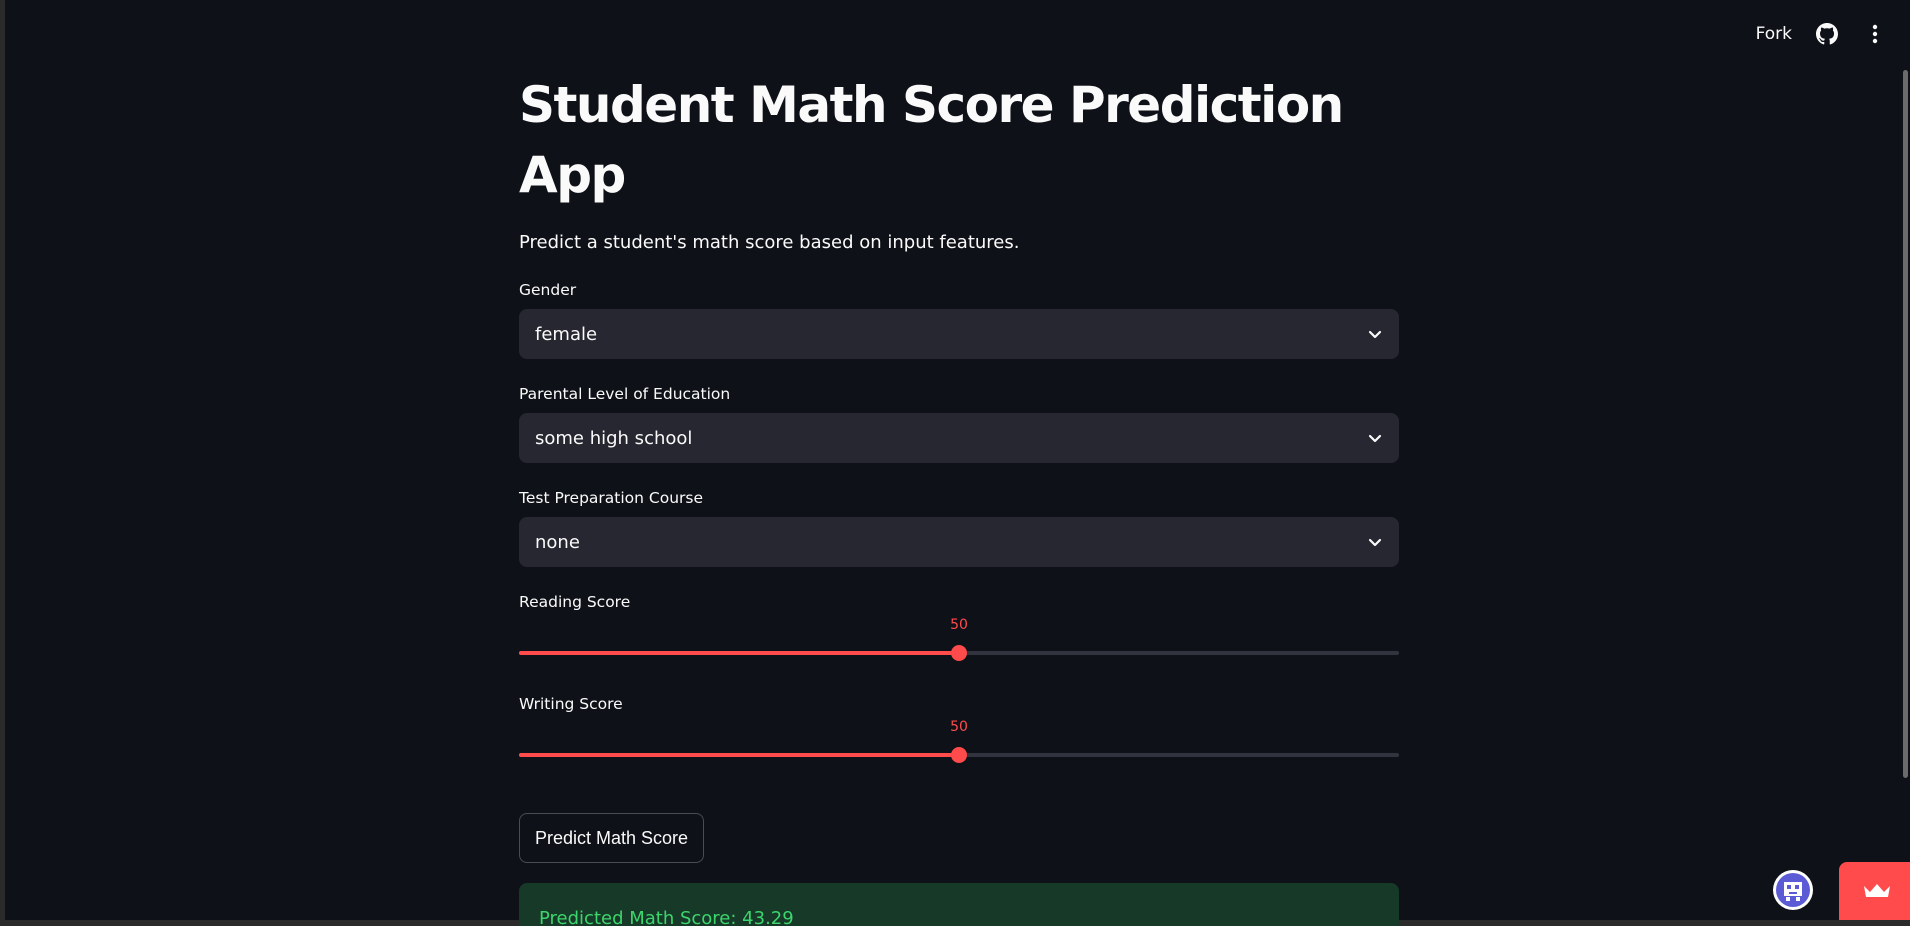 This screenshot has height=926, width=1910. What do you see at coordinates (959, 438) in the screenshot?
I see `education-select: some high school` at bounding box center [959, 438].